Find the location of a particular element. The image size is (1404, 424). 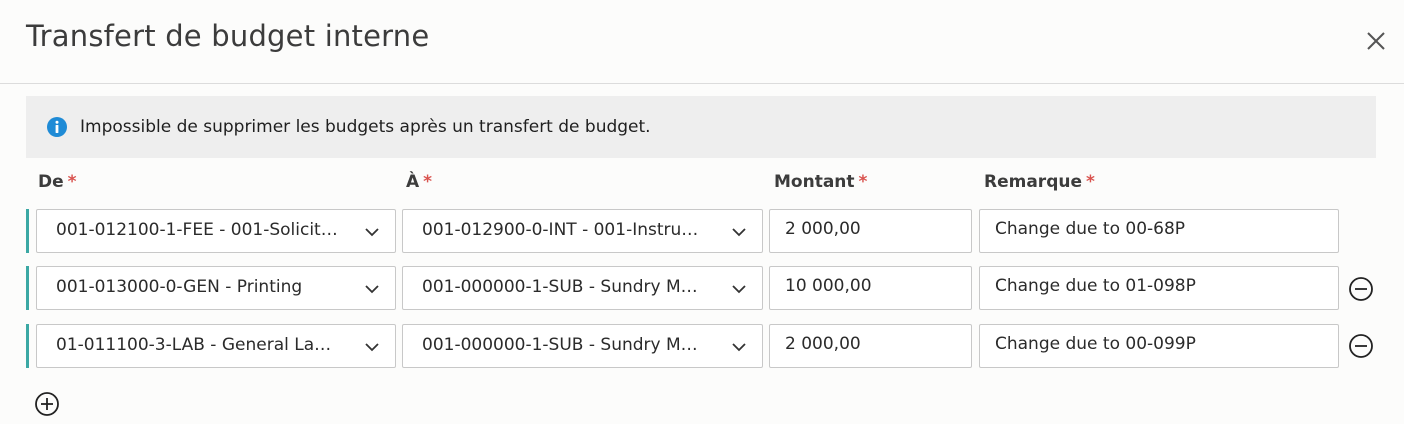

from-account-select: 01-011100-3-LAB - General Labour is located at coordinates (216, 346).